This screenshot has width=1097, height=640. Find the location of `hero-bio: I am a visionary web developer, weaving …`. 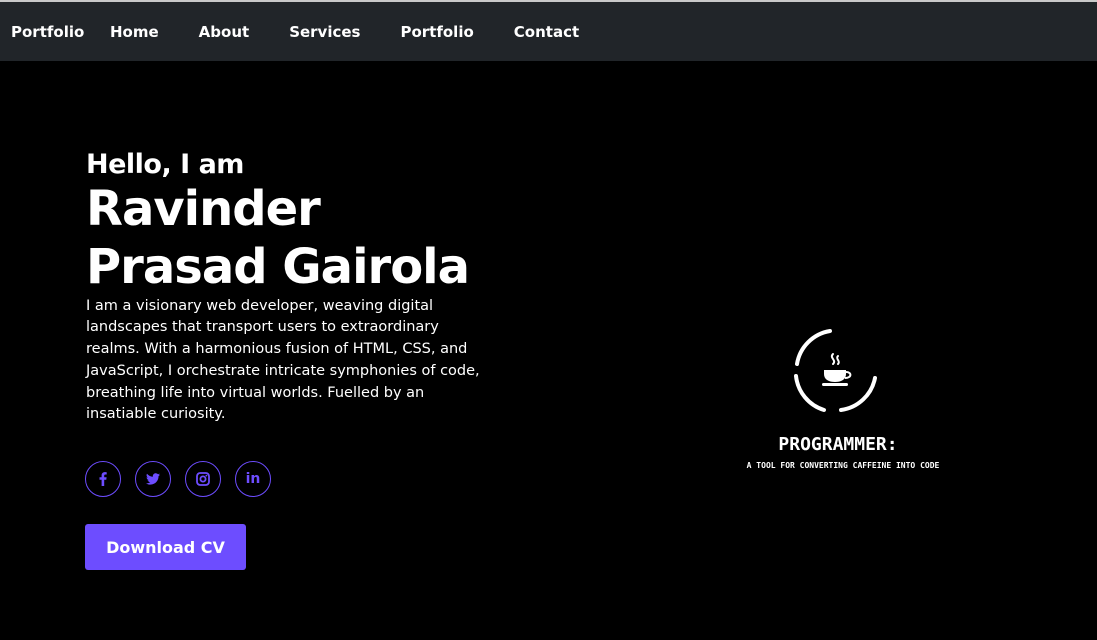

hero-bio: I am a visionary web developer, weaving … is located at coordinates (283, 360).